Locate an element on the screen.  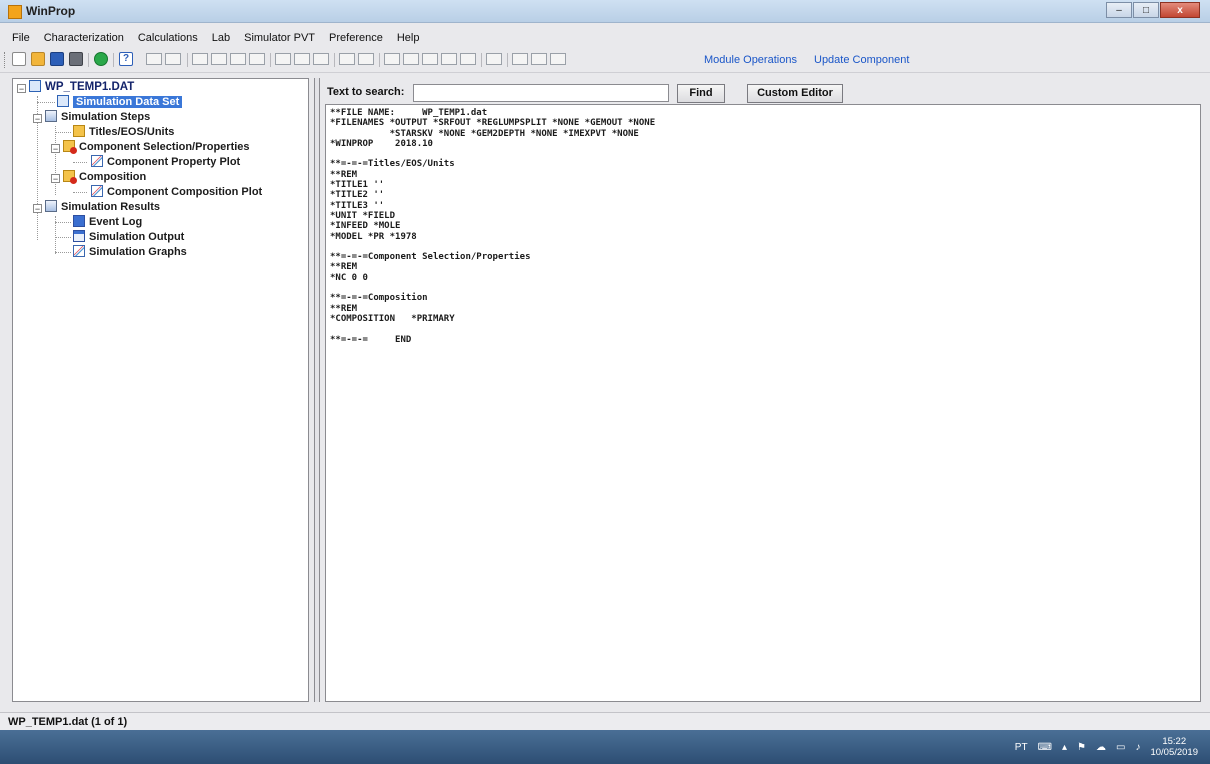
clock: 15:22 10/05/2019 is located at coordinates (1174, 747).